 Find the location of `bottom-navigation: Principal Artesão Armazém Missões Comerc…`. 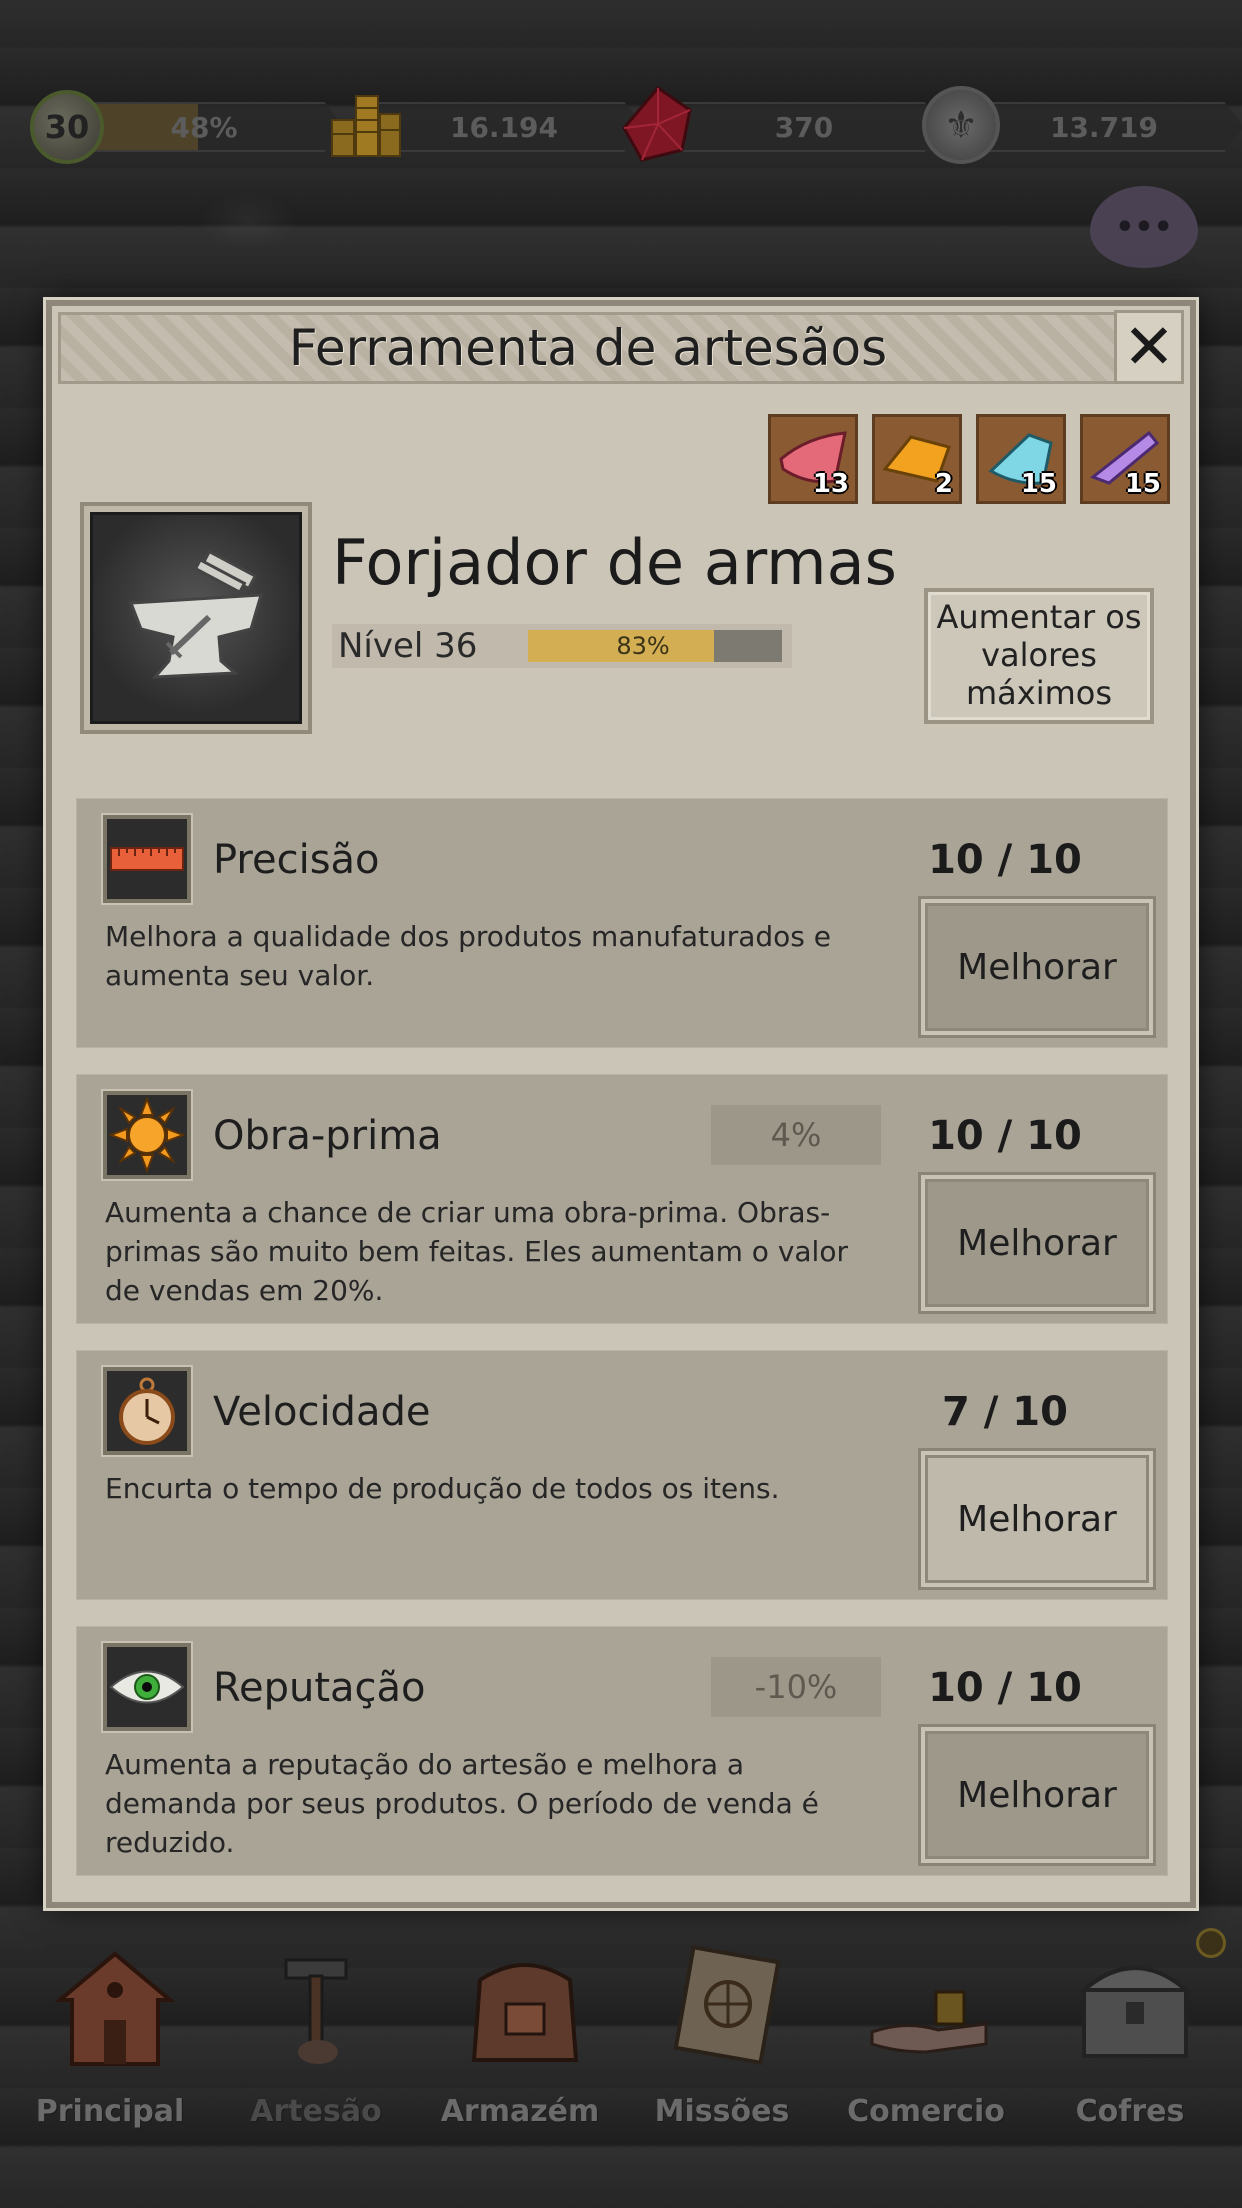

bottom-navigation: Principal Artesão Armazém Missões Comerc… is located at coordinates (621, 2060).